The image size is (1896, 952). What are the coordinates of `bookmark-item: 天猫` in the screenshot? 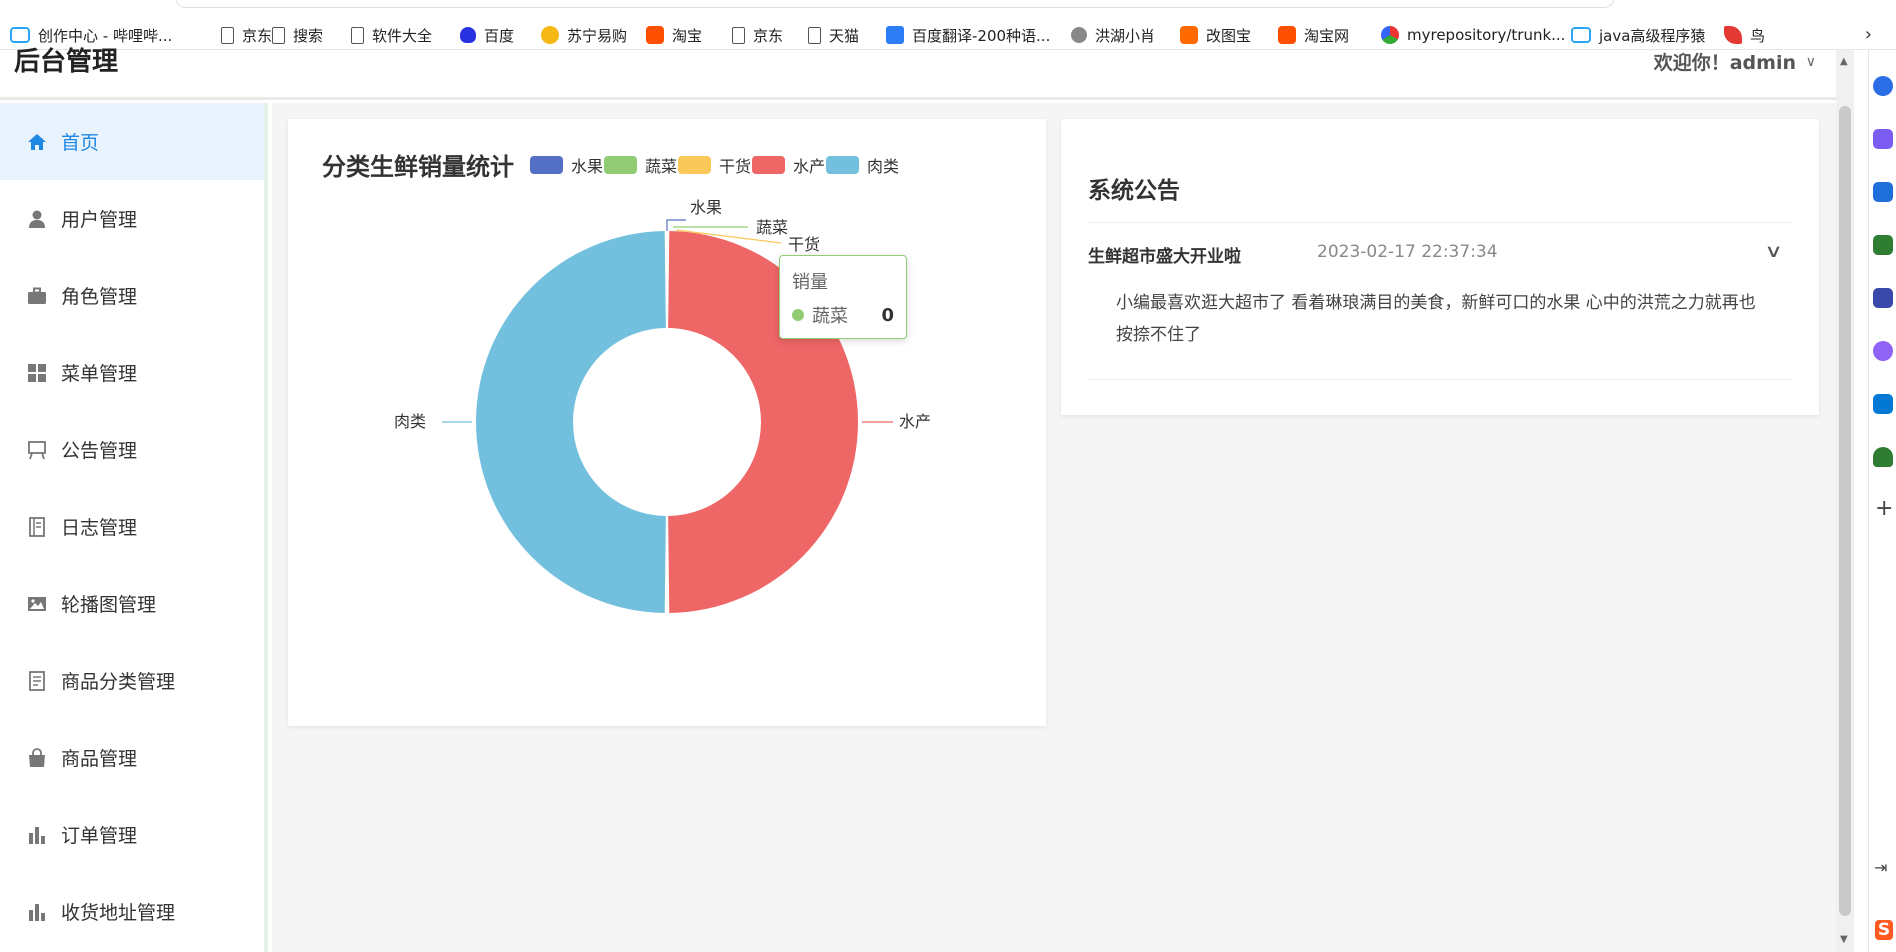 It's located at (833, 35).